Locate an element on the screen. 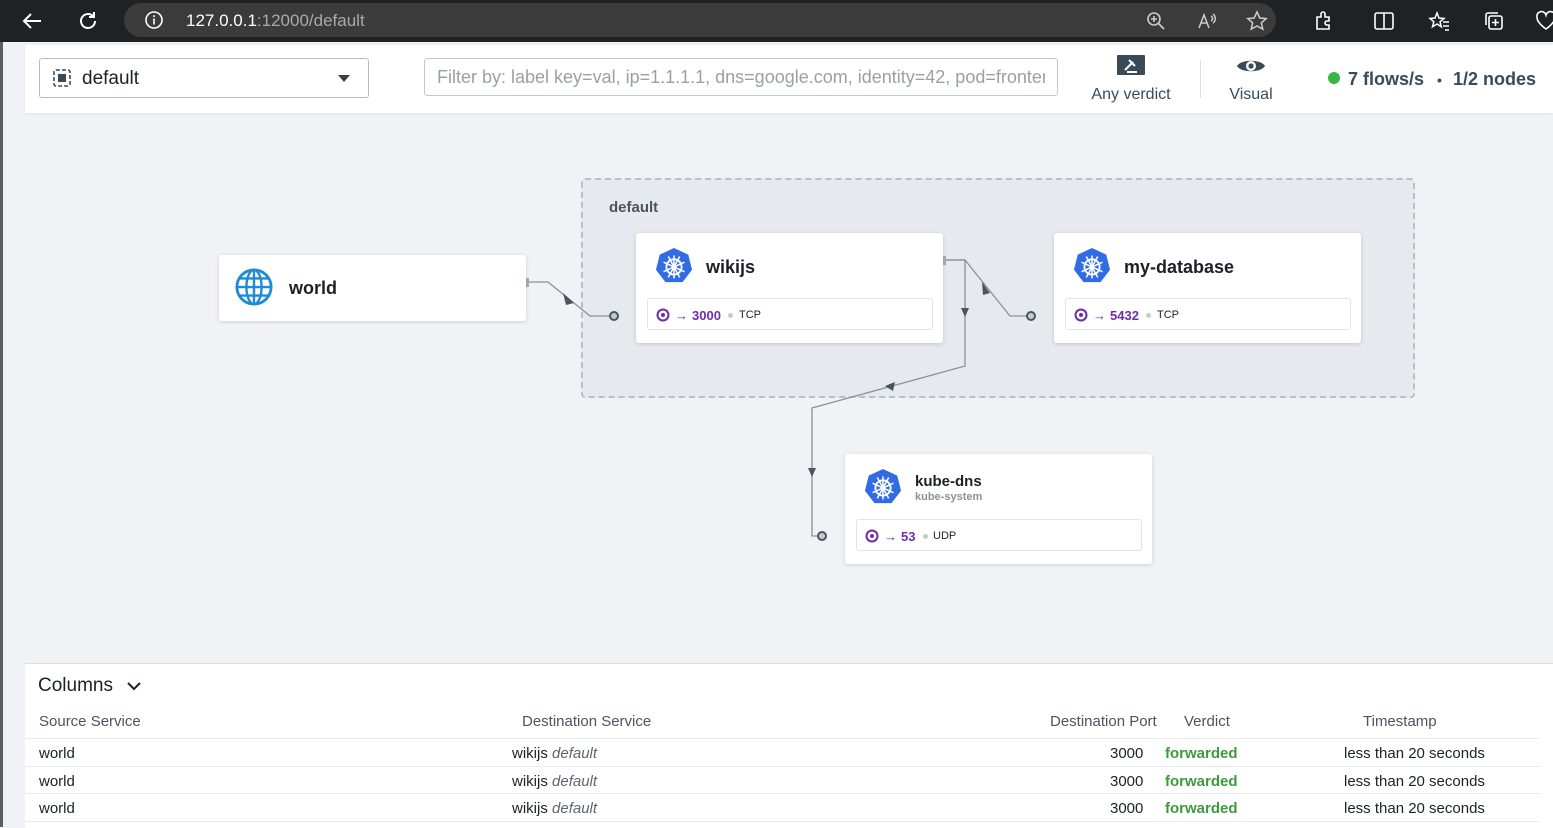 This screenshot has height=828, width=1553. service-card-my-database: my-database → 5432 TCP is located at coordinates (1207, 288).